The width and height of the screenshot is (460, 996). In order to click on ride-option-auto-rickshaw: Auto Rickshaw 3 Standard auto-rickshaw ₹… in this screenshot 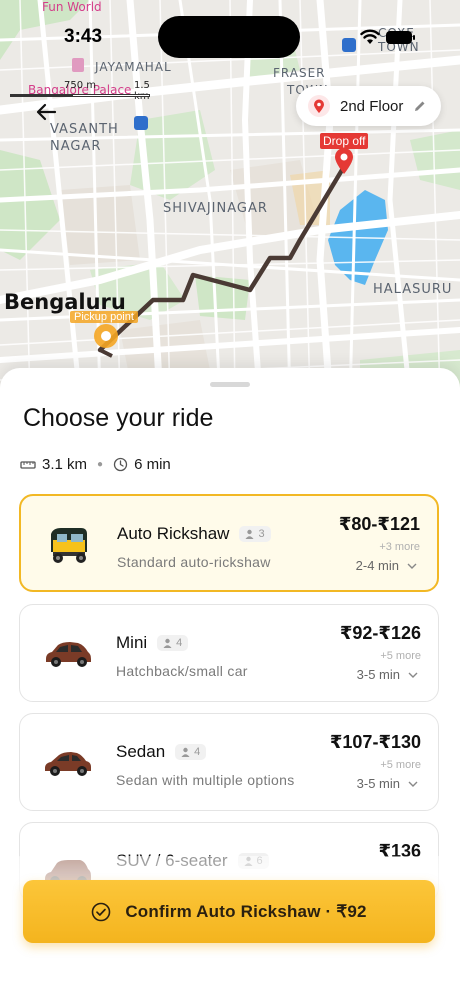, I will do `click(229, 543)`.